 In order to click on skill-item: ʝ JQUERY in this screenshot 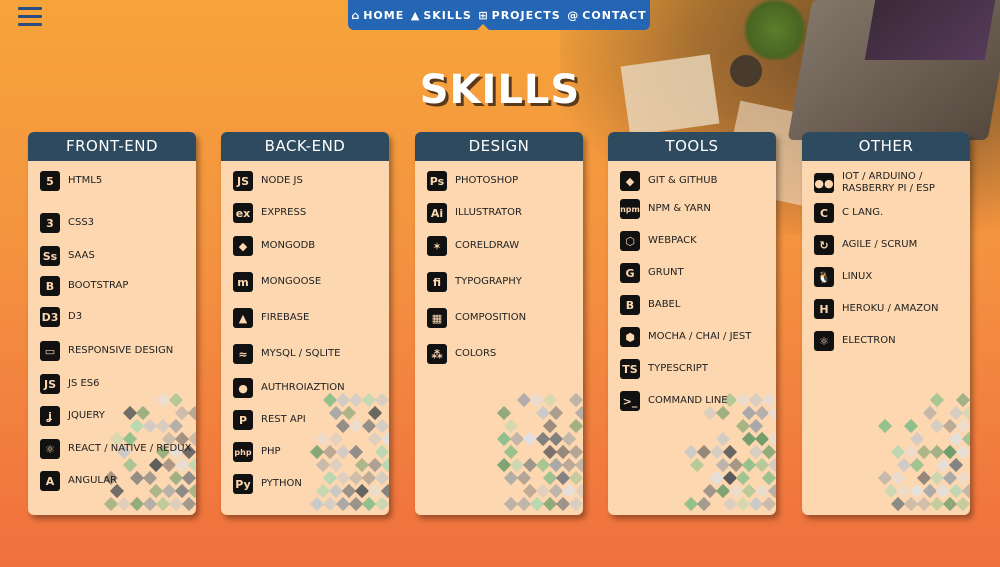, I will do `click(118, 416)`.